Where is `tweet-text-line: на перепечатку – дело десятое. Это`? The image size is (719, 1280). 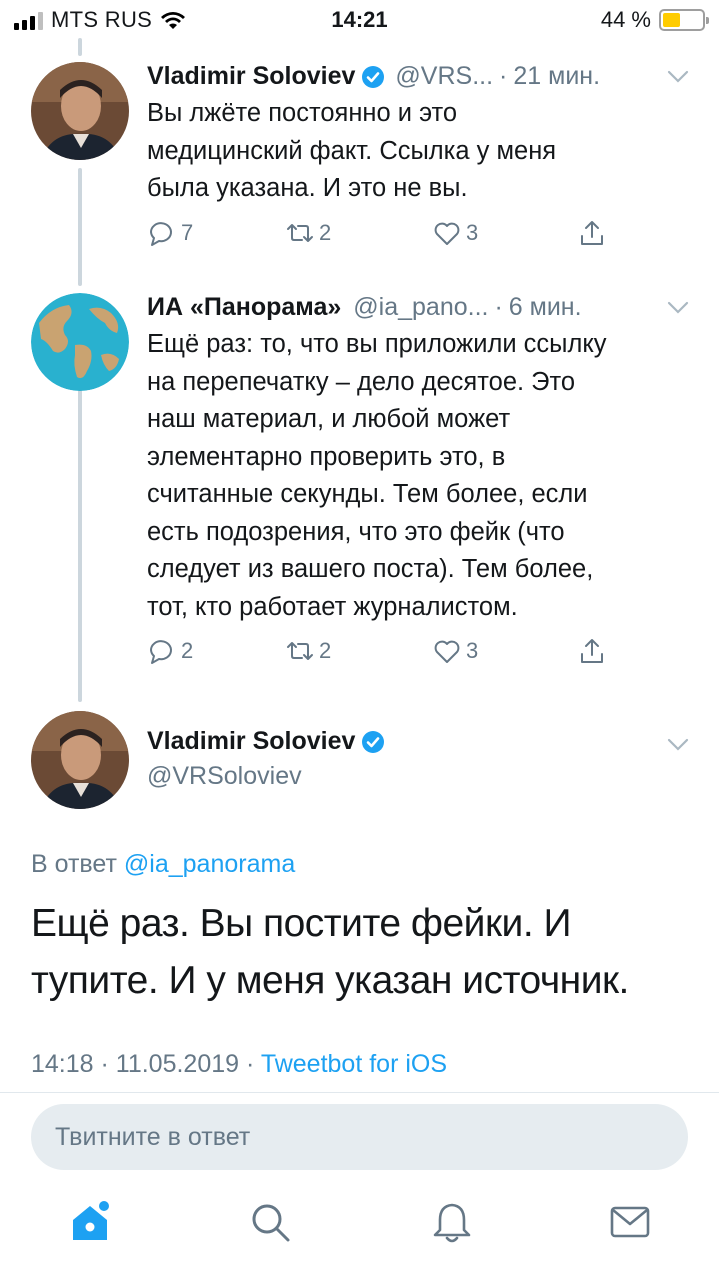 tweet-text-line: на перепечатку – дело десятое. Это is located at coordinates (361, 381).